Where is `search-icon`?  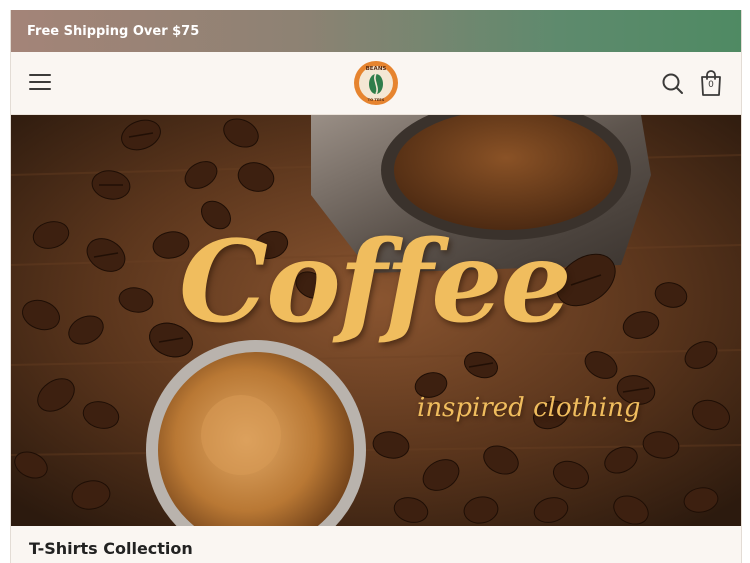 search-icon is located at coordinates (672, 83).